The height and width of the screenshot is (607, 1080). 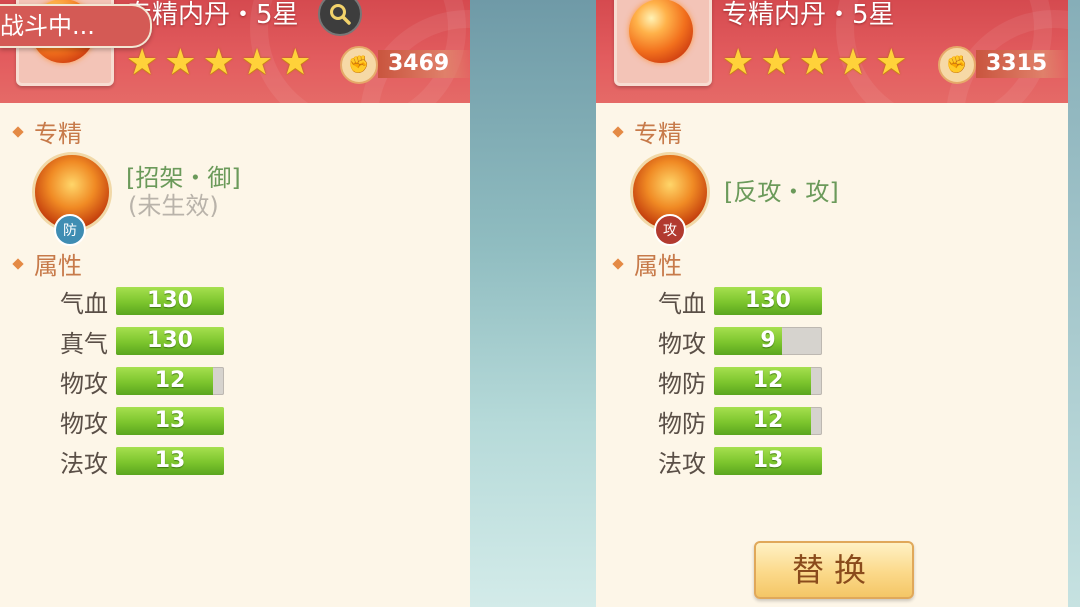 I want to click on attribute-row: 物攻 13, so click(x=142, y=422).